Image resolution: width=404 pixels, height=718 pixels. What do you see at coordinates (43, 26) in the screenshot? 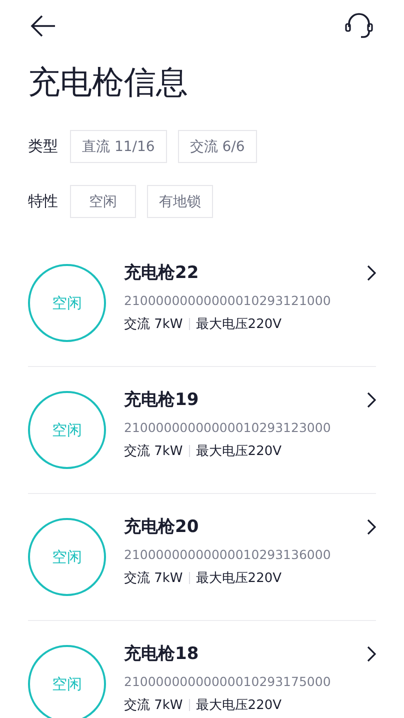
I see `back-icon` at bounding box center [43, 26].